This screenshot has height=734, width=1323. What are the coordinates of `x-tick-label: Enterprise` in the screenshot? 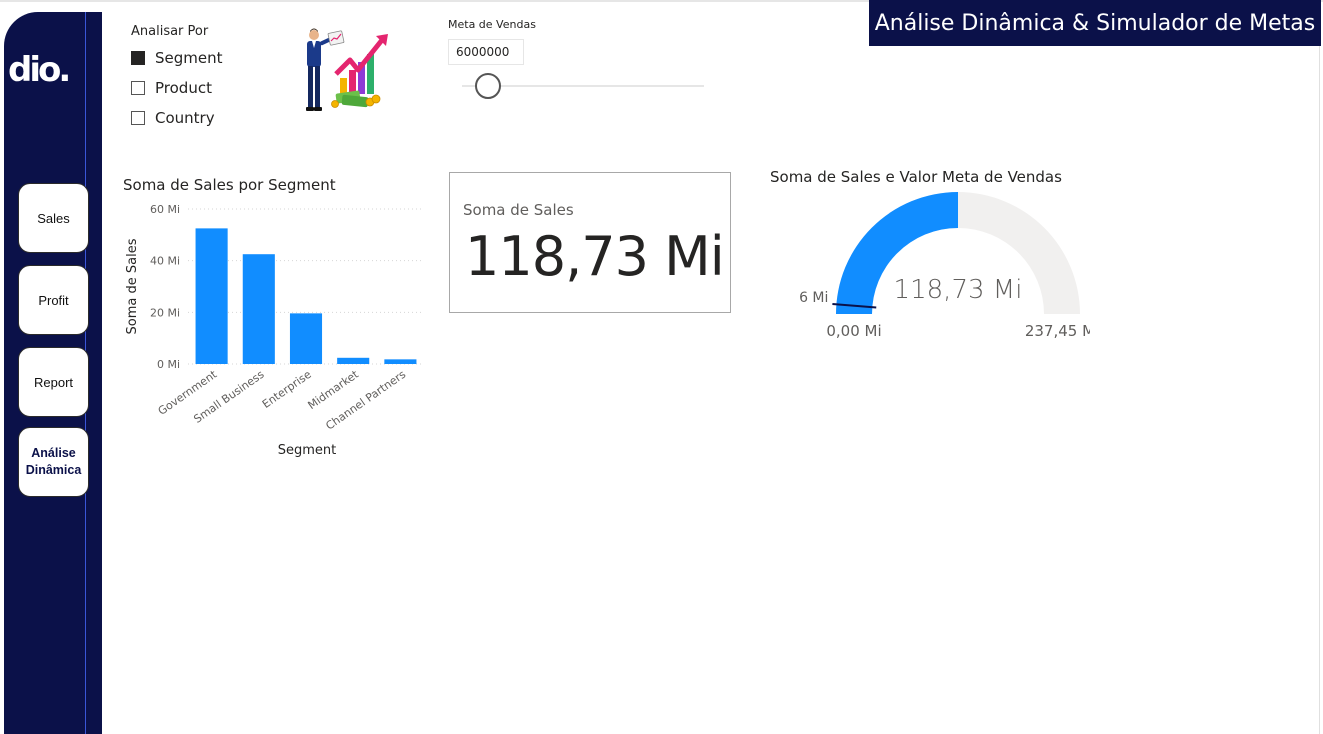 It's located at (287, 389).